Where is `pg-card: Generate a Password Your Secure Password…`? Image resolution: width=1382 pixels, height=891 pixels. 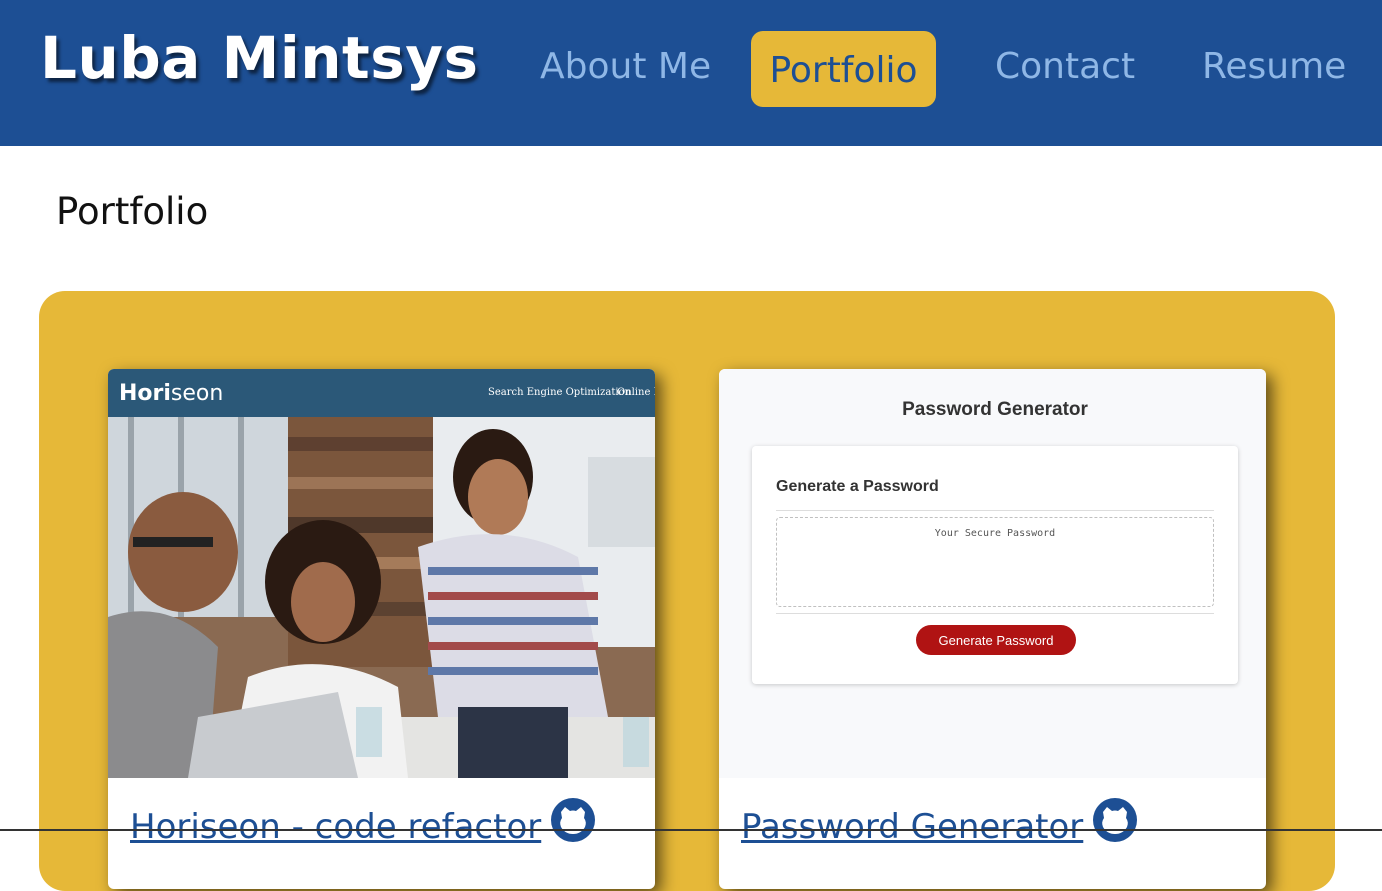
pg-card: Generate a Password Your Secure Password… is located at coordinates (995, 565).